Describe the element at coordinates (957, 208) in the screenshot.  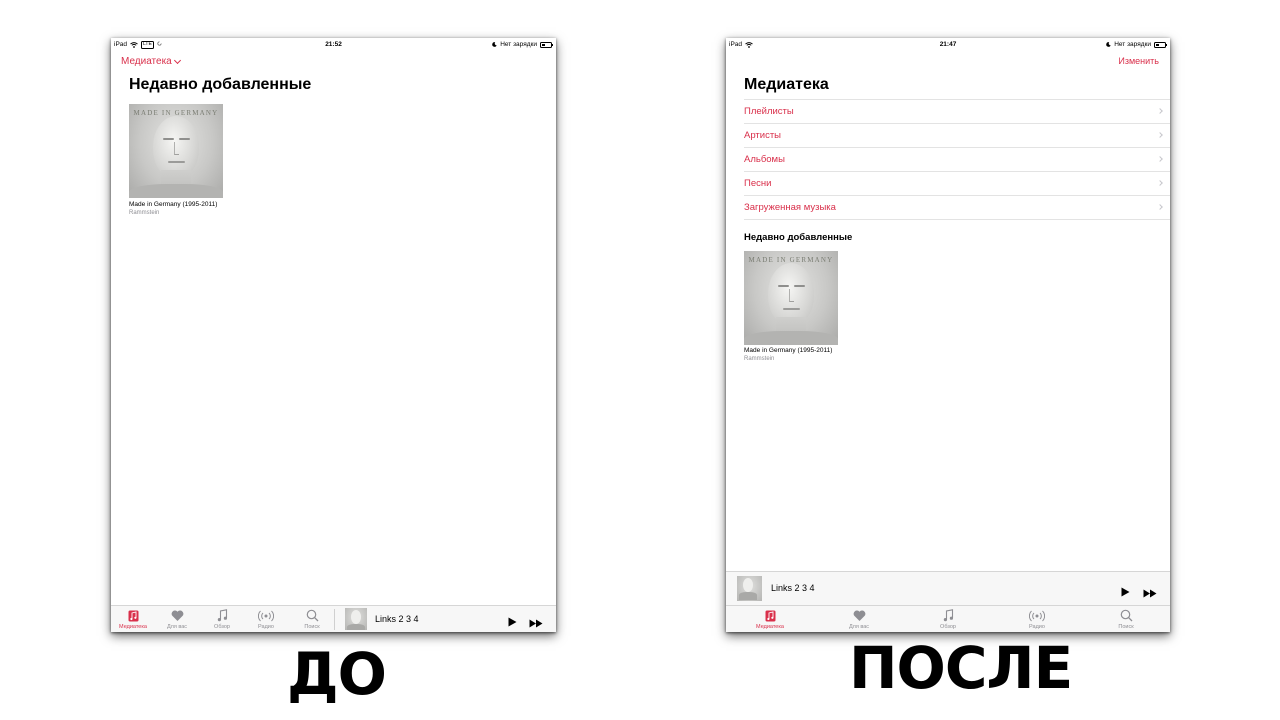
I see `library-item-downloaded: Загруженная музыка` at that location.